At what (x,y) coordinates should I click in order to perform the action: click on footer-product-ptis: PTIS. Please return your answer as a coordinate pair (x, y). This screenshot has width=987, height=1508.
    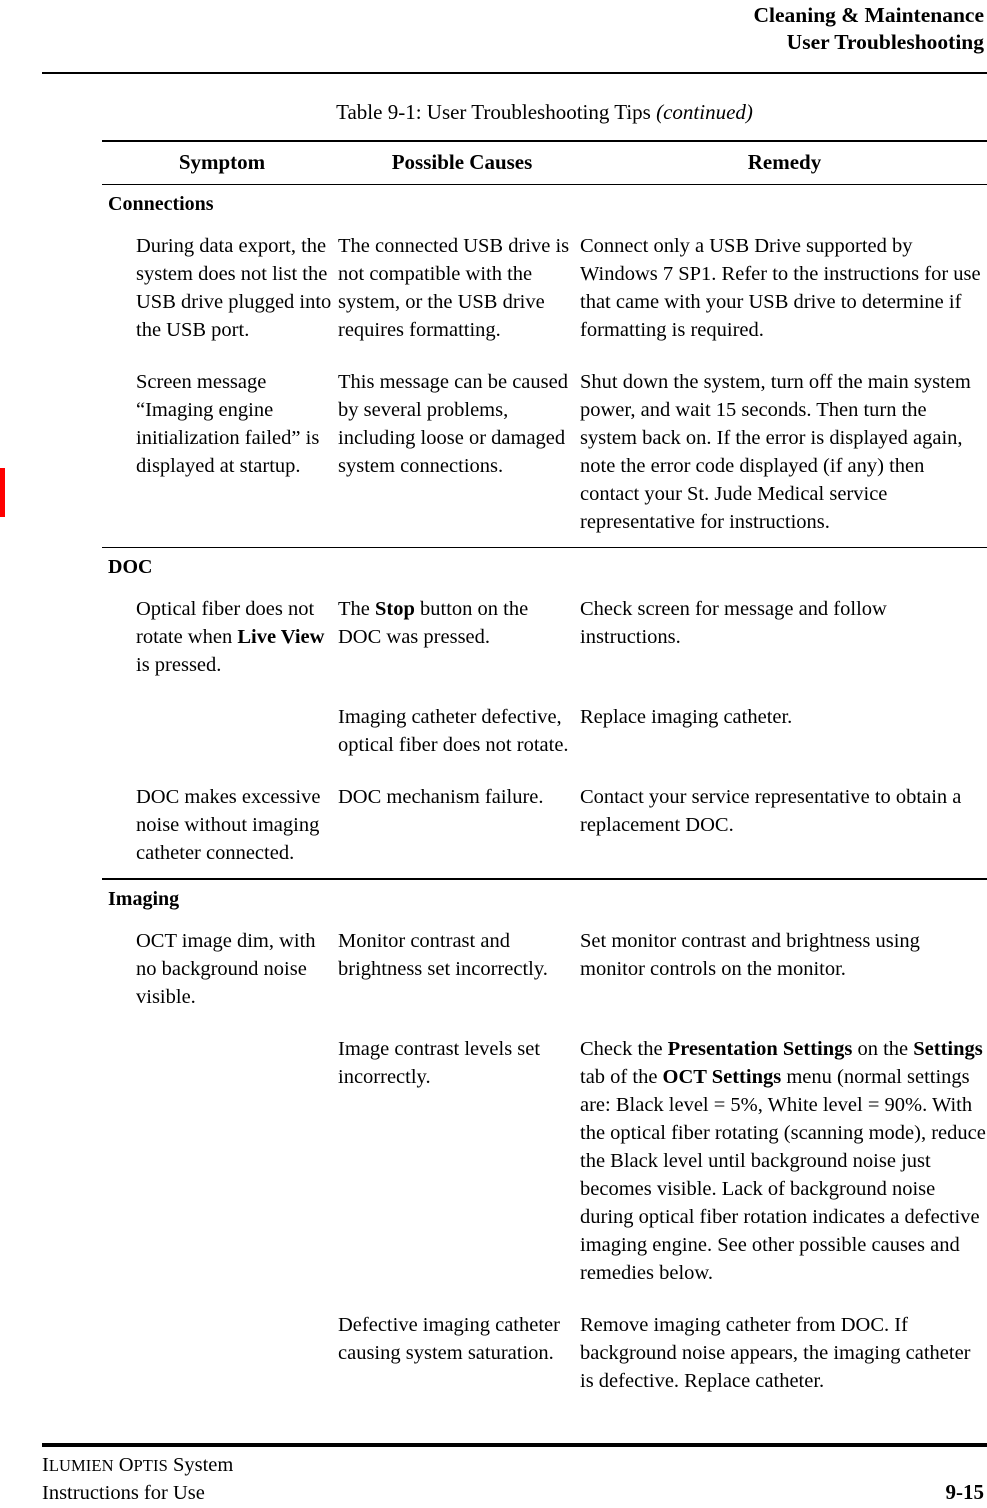
    Looking at the image, I should click on (150, 1465).